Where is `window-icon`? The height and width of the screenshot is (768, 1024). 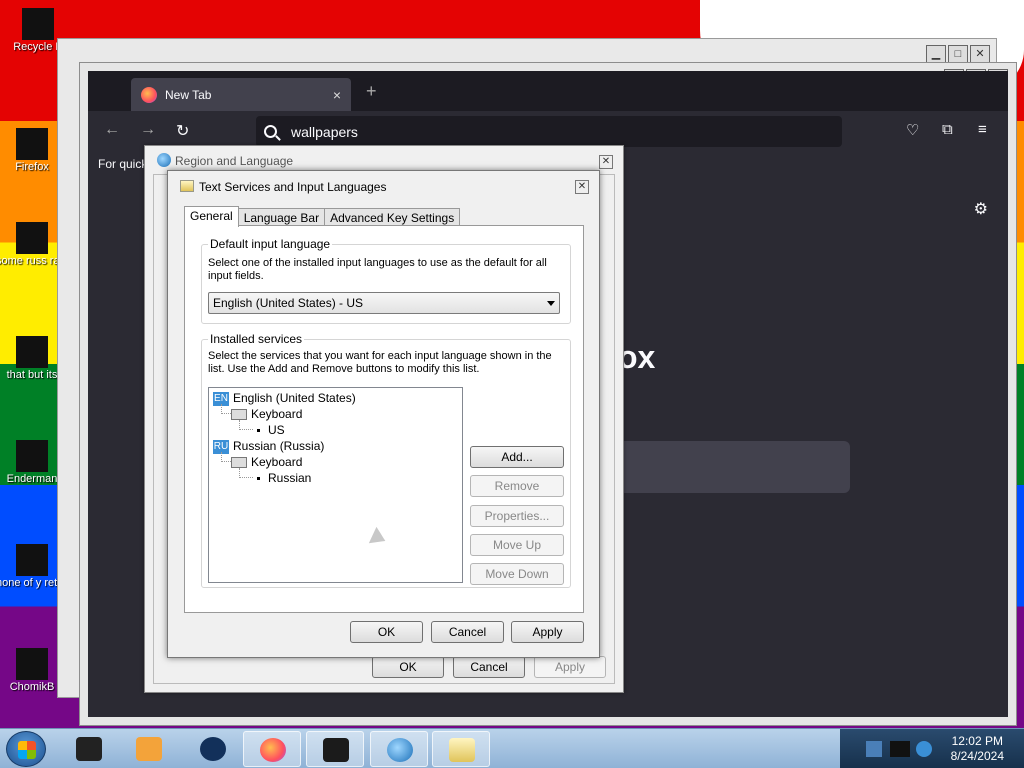
window-icon is located at coordinates (336, 750).